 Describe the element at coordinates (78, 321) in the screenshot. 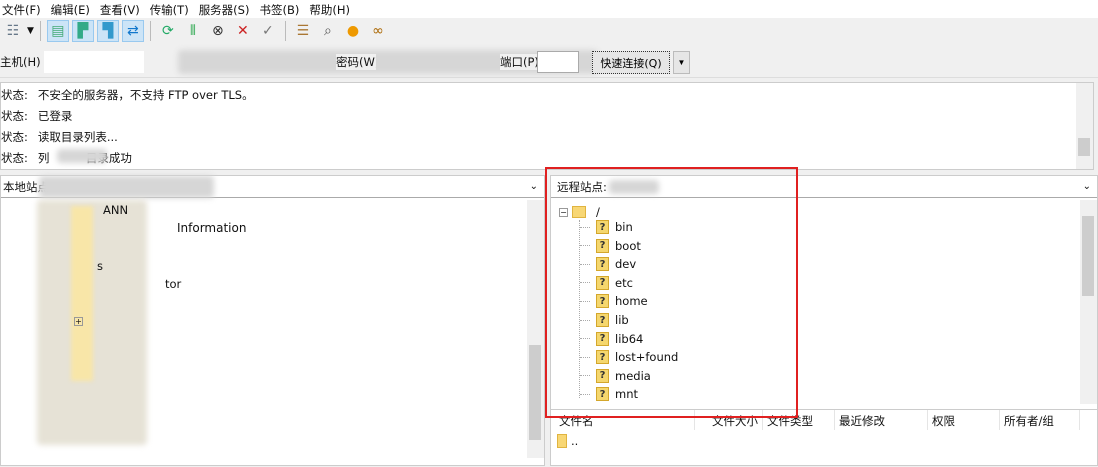

I see `expand-icon: +` at that location.